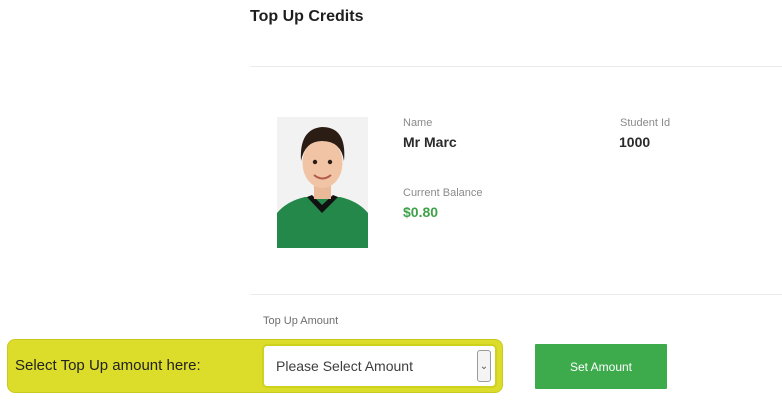  Describe the element at coordinates (516, 294) in the screenshot. I see `section-divider` at that location.